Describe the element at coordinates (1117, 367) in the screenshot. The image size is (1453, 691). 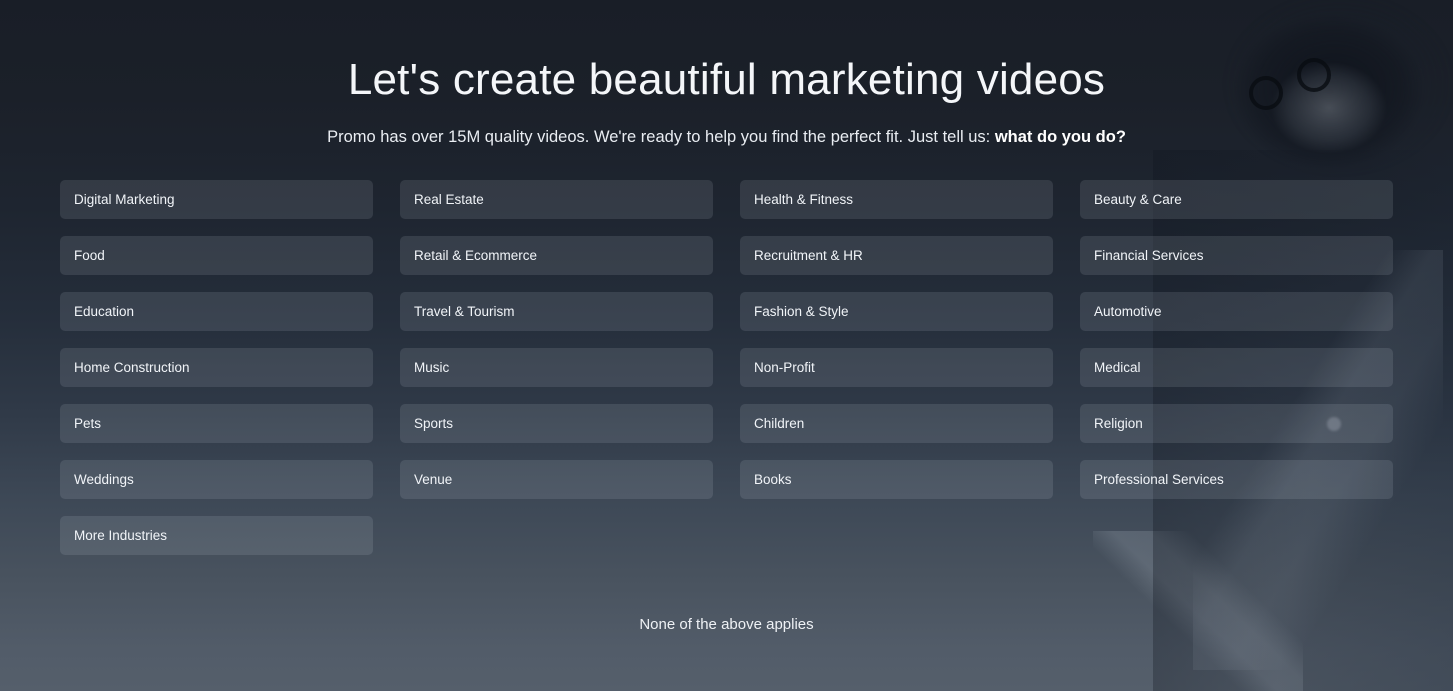
I see `industry-button-label: Medical` at that location.